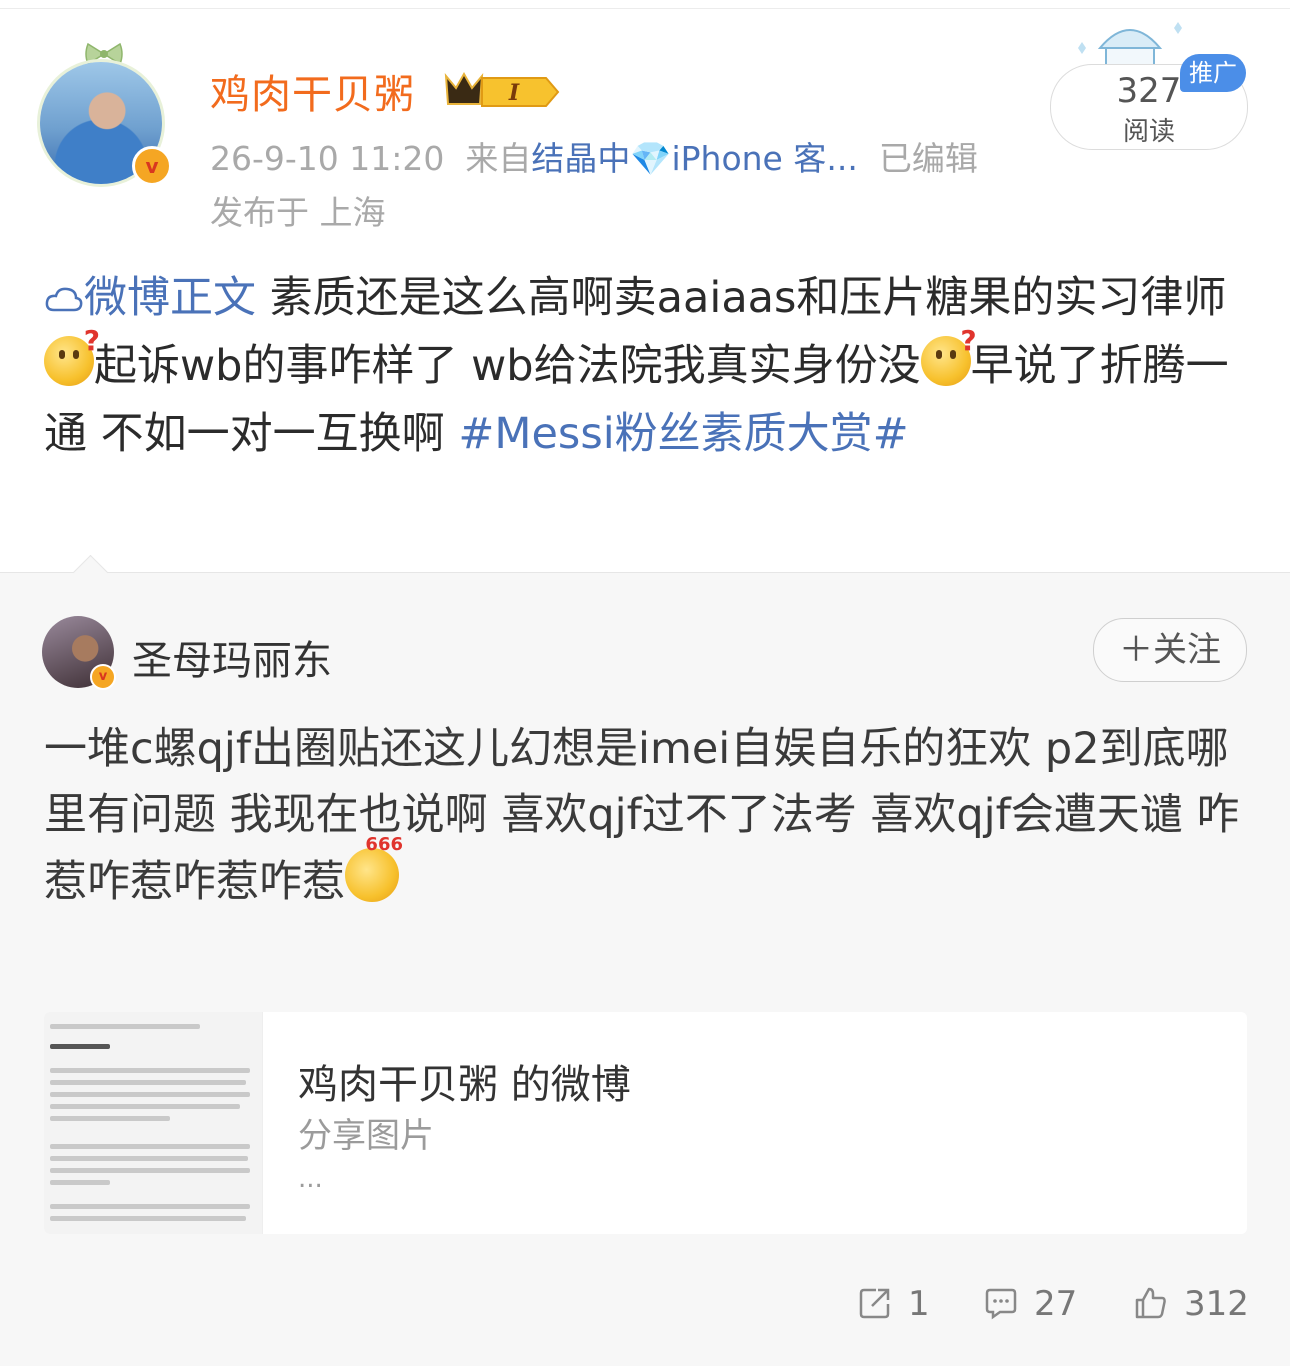 This screenshot has width=1290, height=1366. I want to click on repost-button: 1, so click(898, 1304).